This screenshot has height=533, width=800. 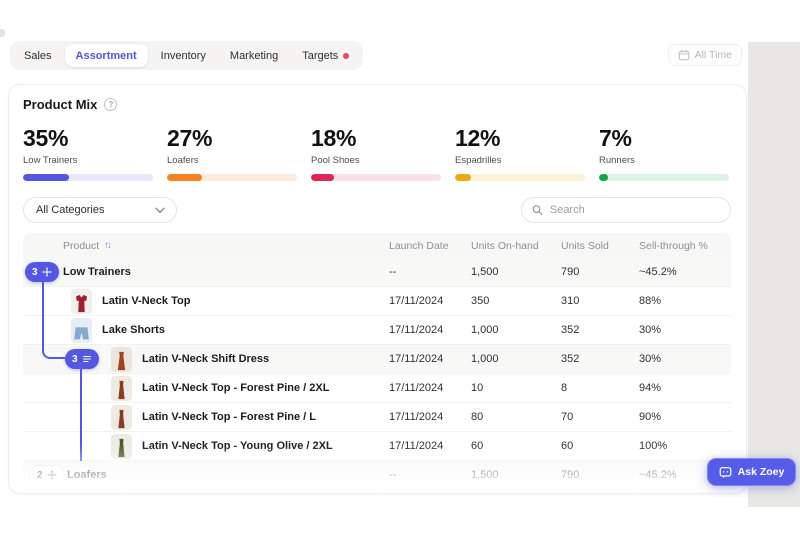 What do you see at coordinates (111, 104) in the screenshot?
I see `help-icon: ?` at bounding box center [111, 104].